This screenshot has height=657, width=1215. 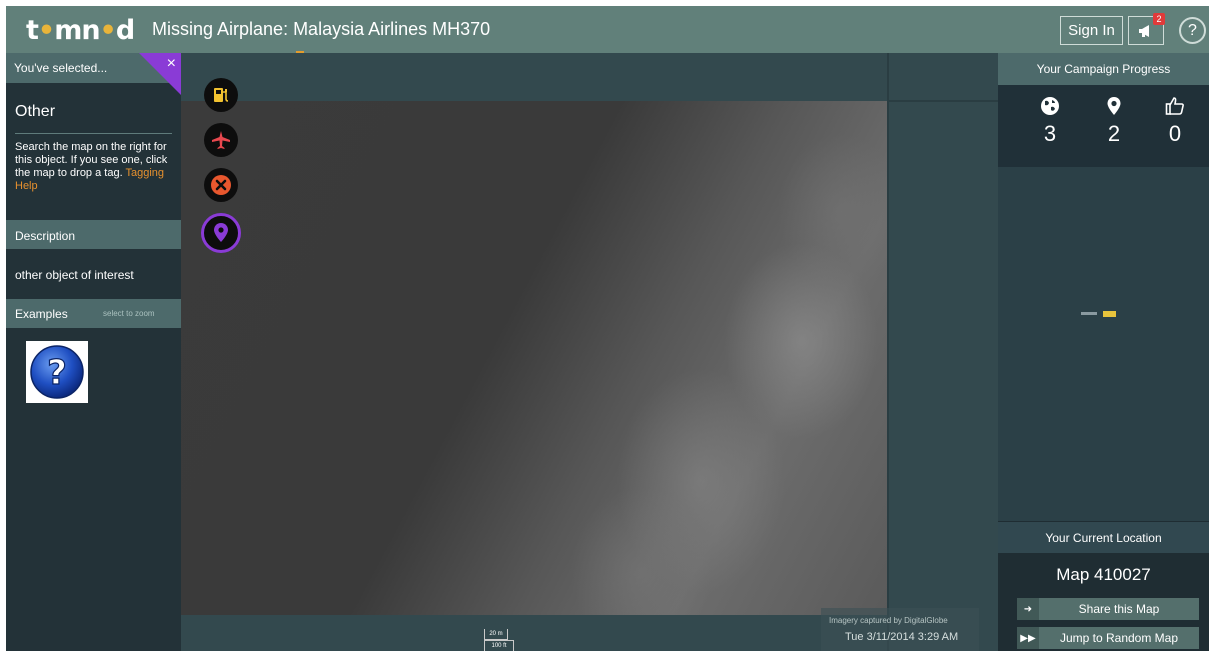 I want to click on progress-header: Your Campaign Progress, so click(x=1103, y=69).